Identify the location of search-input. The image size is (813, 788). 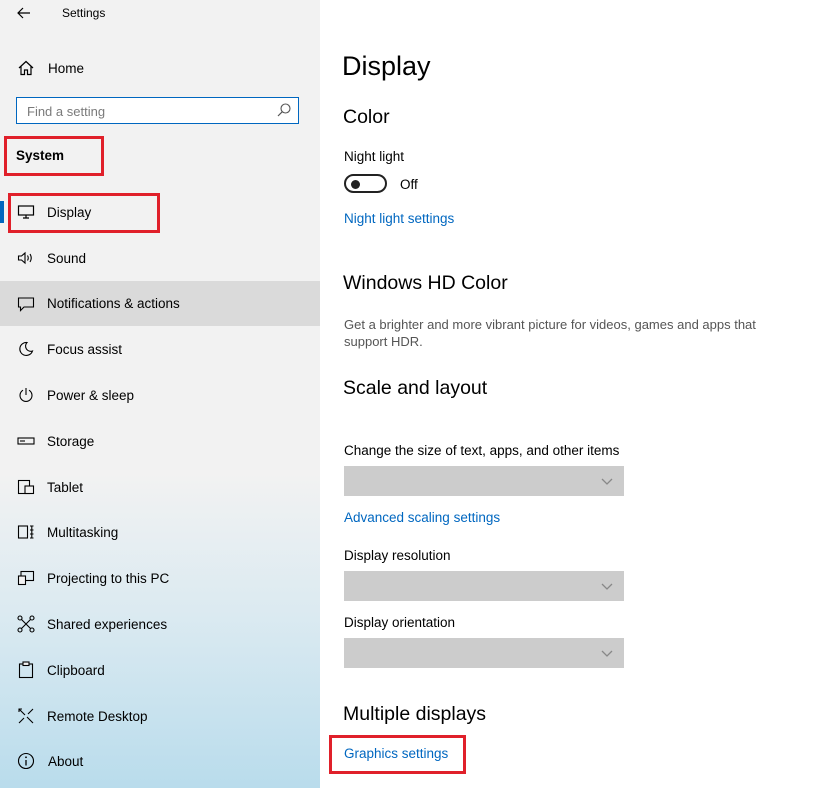
(149, 111).